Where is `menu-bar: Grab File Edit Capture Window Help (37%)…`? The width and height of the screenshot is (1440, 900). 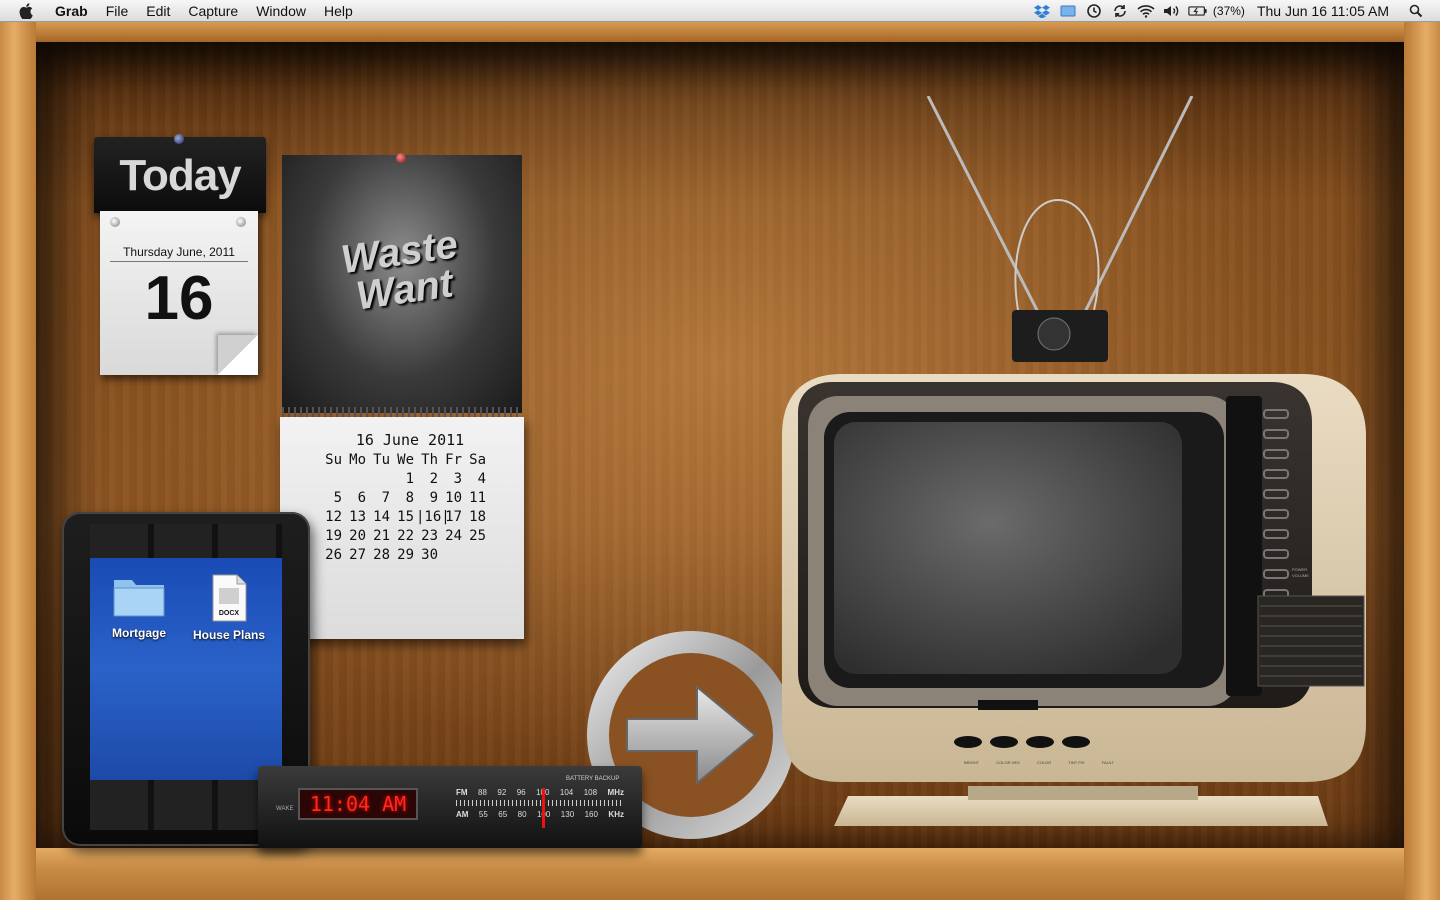
menu-bar: Grab File Edit Capture Window Help (37%)… is located at coordinates (720, 11).